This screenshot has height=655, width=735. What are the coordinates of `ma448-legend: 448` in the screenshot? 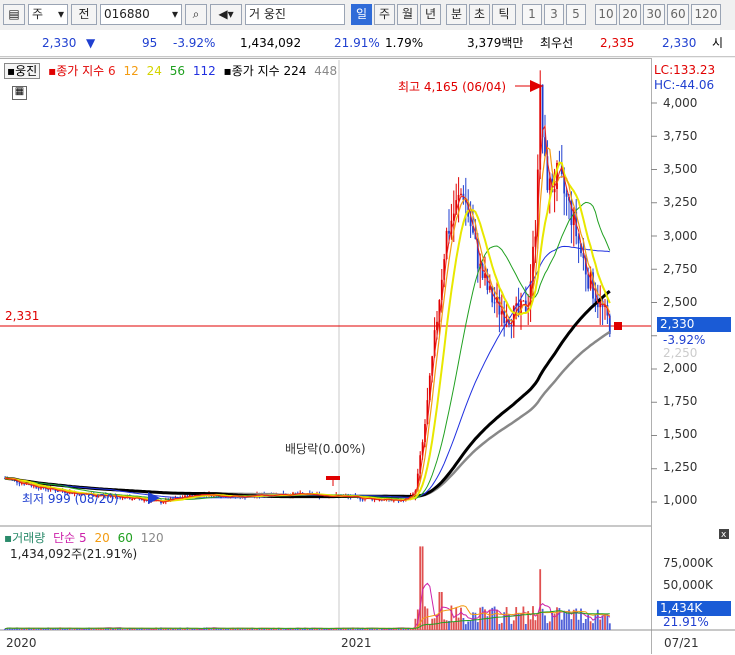 It's located at (326, 71).